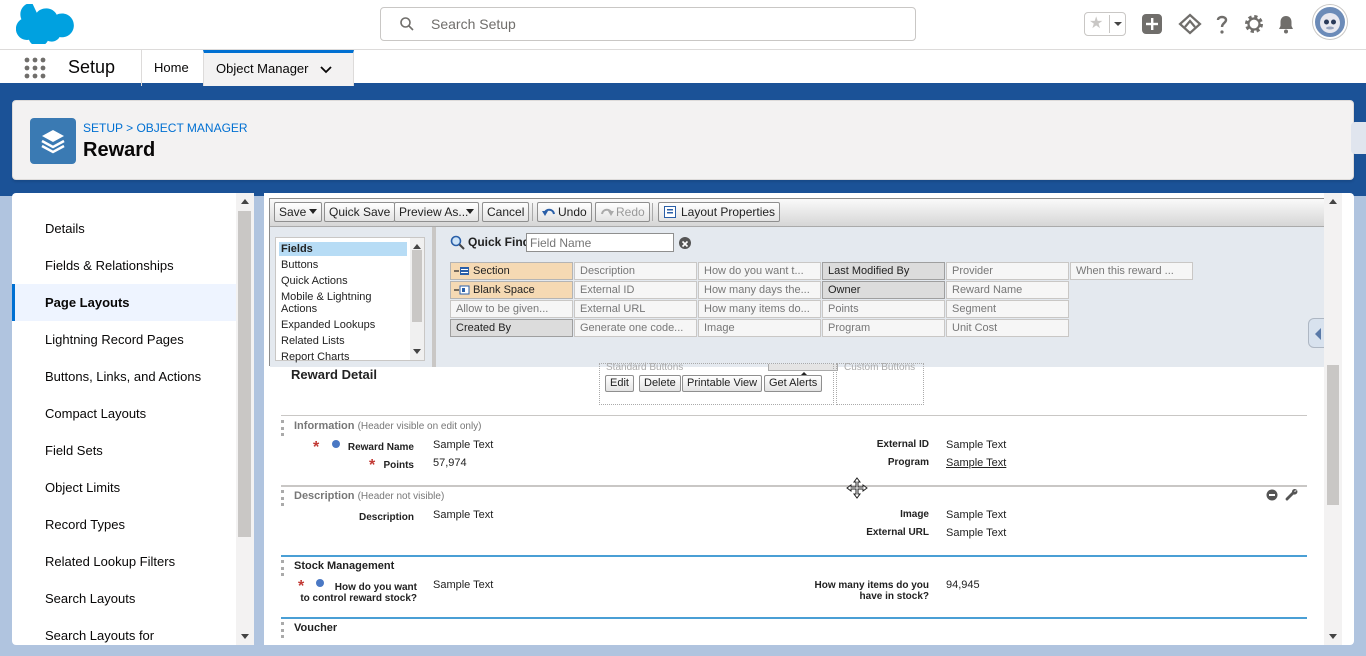 The image size is (1366, 656). Describe the element at coordinates (124, 302) in the screenshot. I see `sidebar-item-page-layouts: Page Layouts` at that location.